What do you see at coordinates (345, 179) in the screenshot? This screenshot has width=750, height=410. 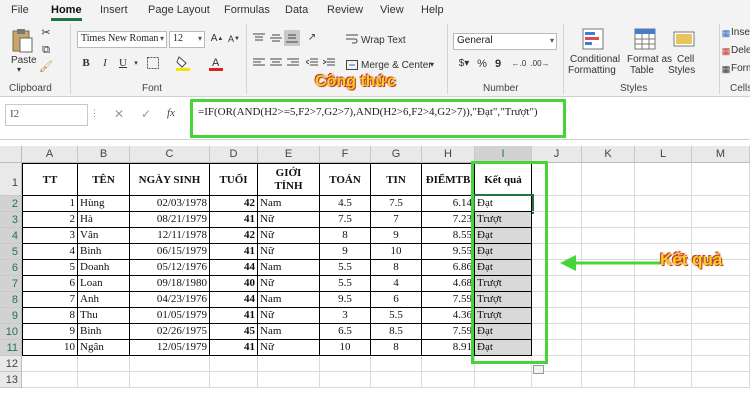 I see `header-cell-5: TOÁN` at bounding box center [345, 179].